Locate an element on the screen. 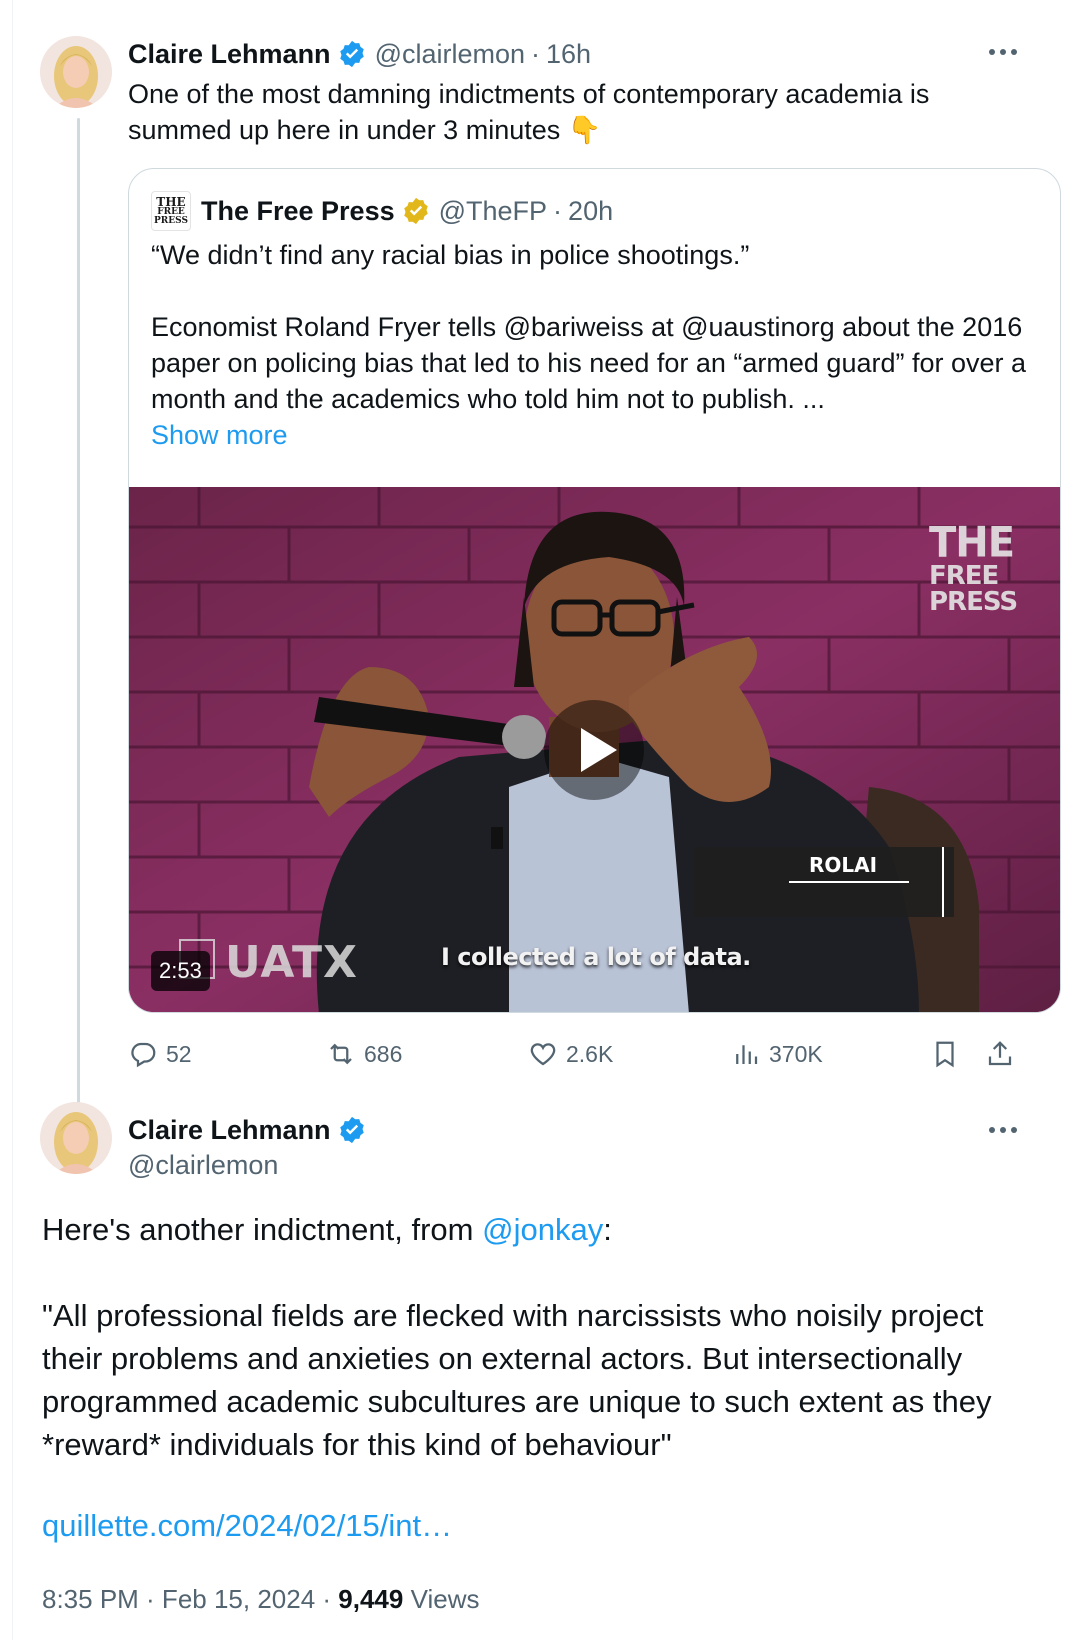 This screenshot has width=1086, height=1640. tweet-metadata: 8:35 PM · Feb 15, 2024 · 9,449 Views is located at coordinates (260, 1599).